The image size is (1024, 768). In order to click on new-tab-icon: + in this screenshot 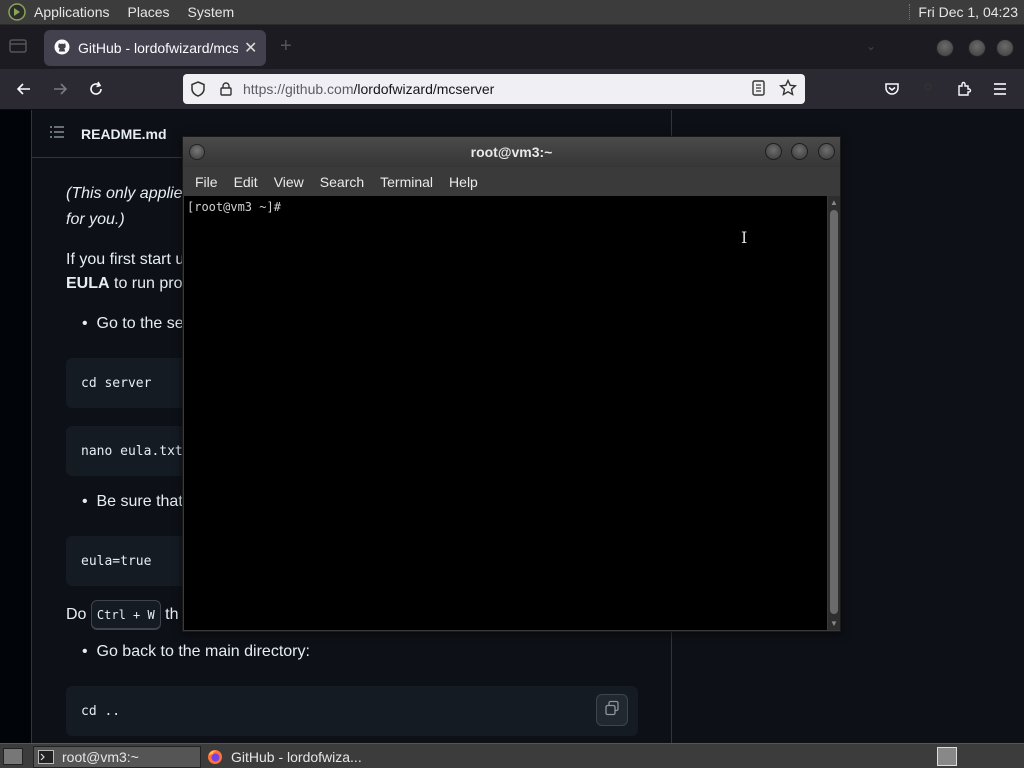, I will do `click(286, 46)`.